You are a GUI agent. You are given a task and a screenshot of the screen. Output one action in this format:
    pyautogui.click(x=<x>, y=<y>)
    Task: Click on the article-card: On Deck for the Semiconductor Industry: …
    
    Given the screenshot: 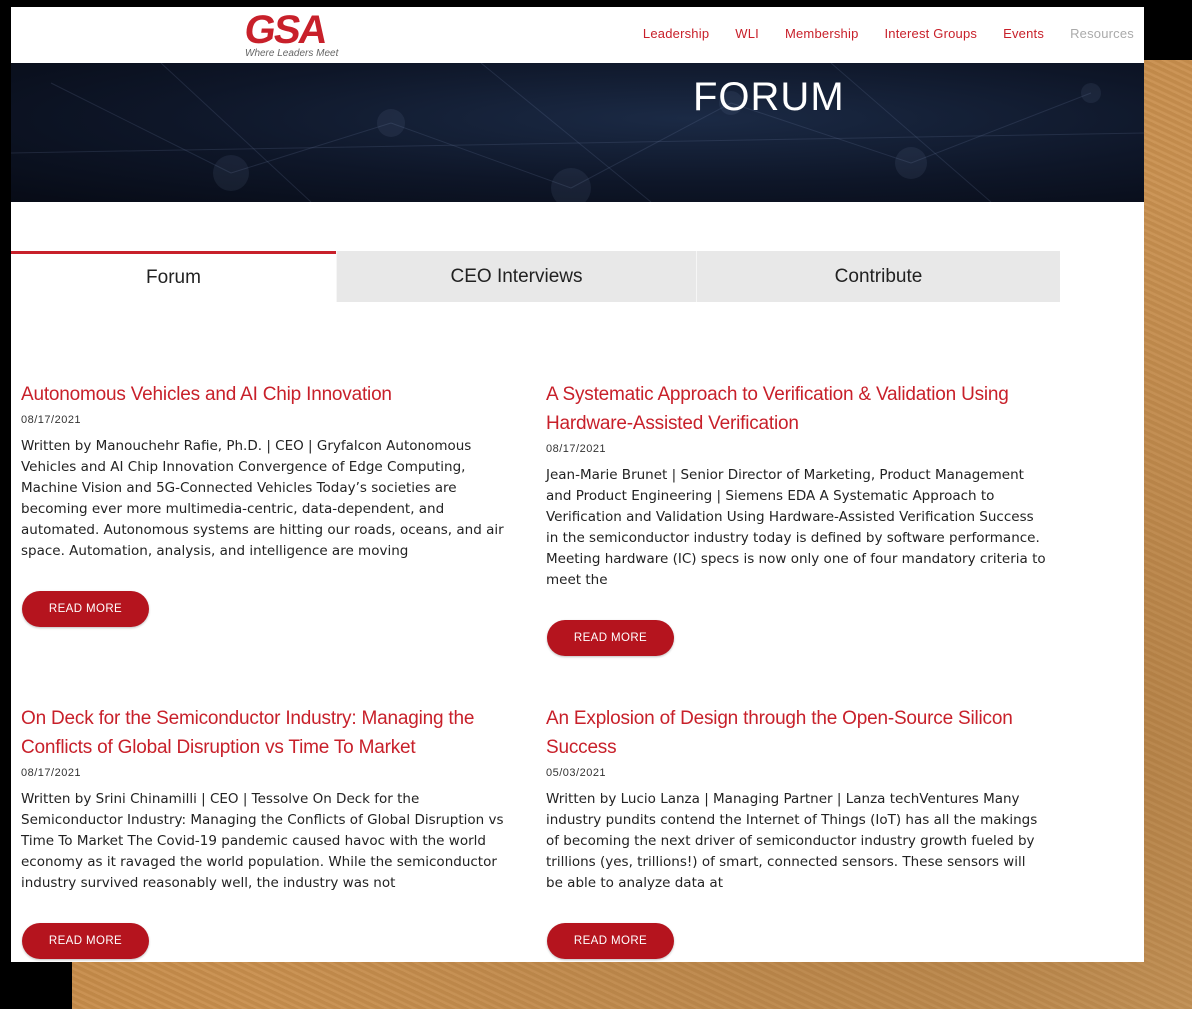 What is the action you would take?
    pyautogui.click(x=271, y=799)
    